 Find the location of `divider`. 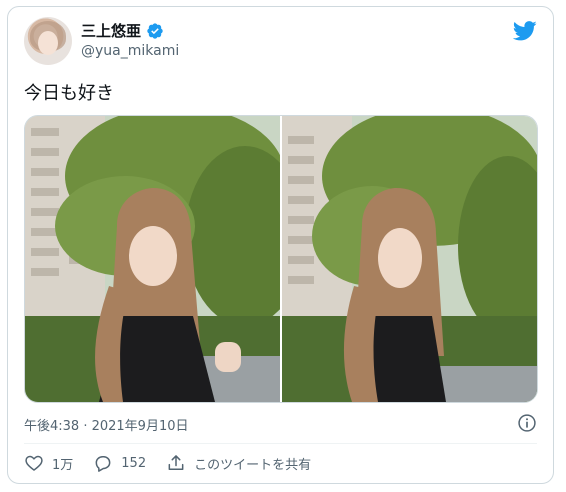

divider is located at coordinates (280, 443).